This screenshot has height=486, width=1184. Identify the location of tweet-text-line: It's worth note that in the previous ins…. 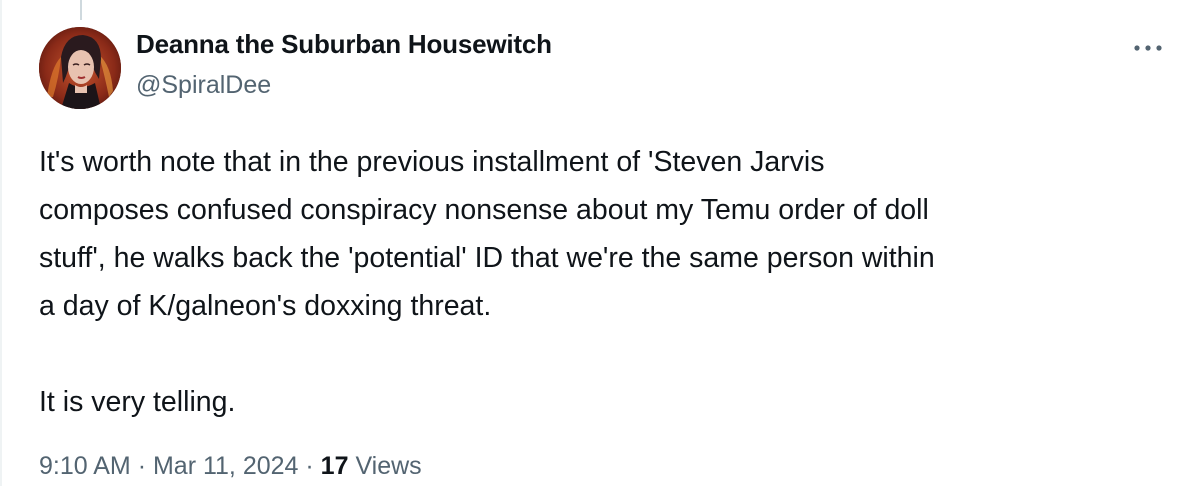
(432, 162).